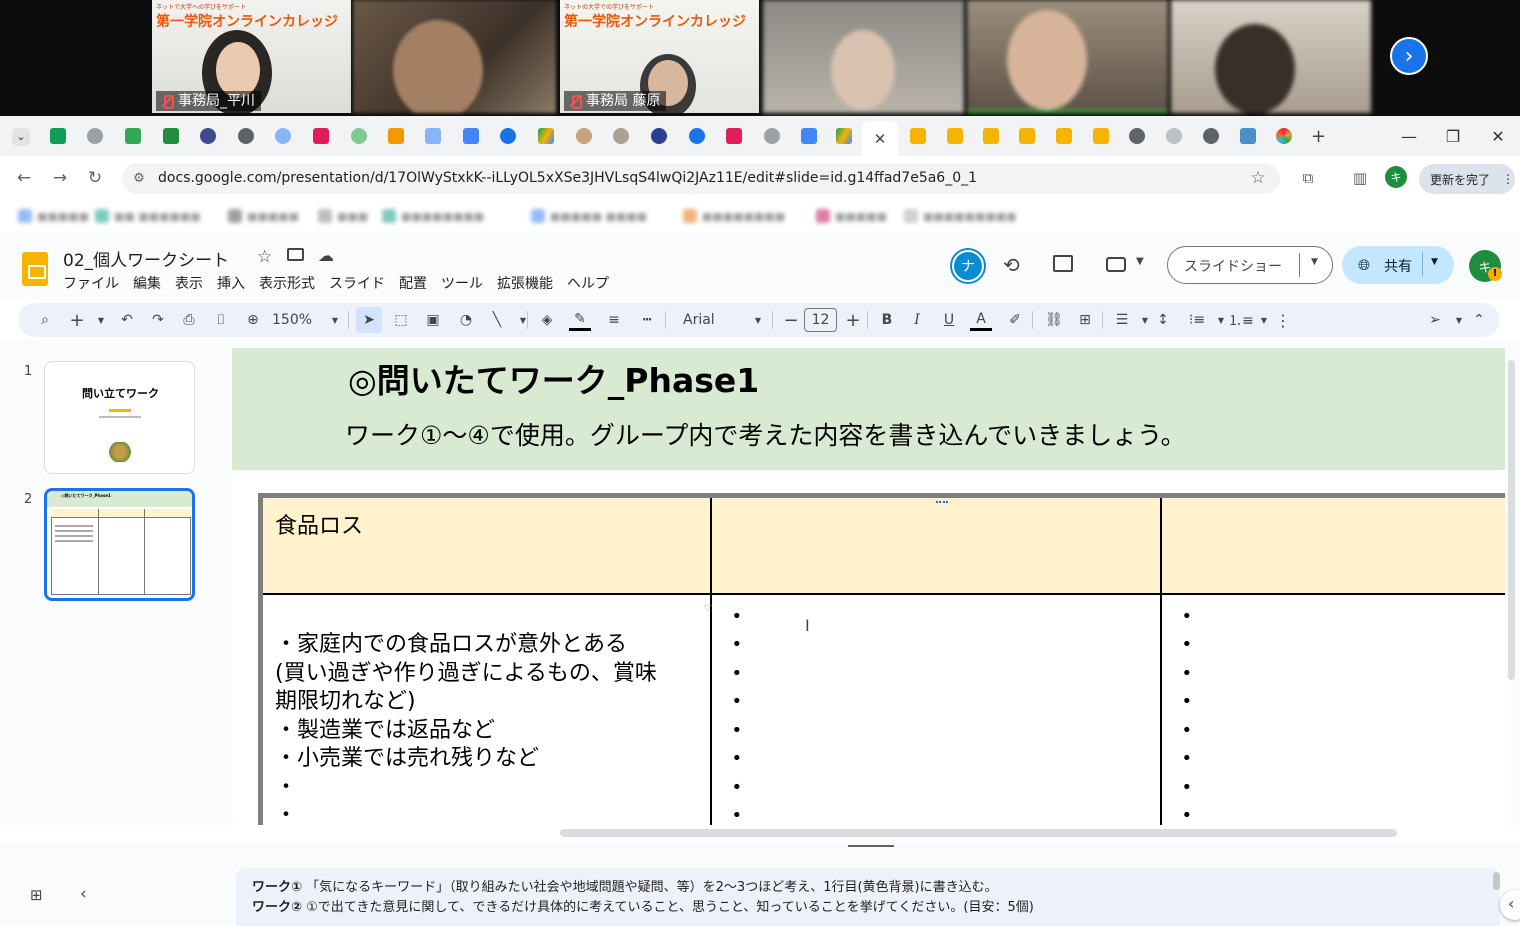  What do you see at coordinates (147, 283) in the screenshot?
I see `menu-edit: 編集` at bounding box center [147, 283].